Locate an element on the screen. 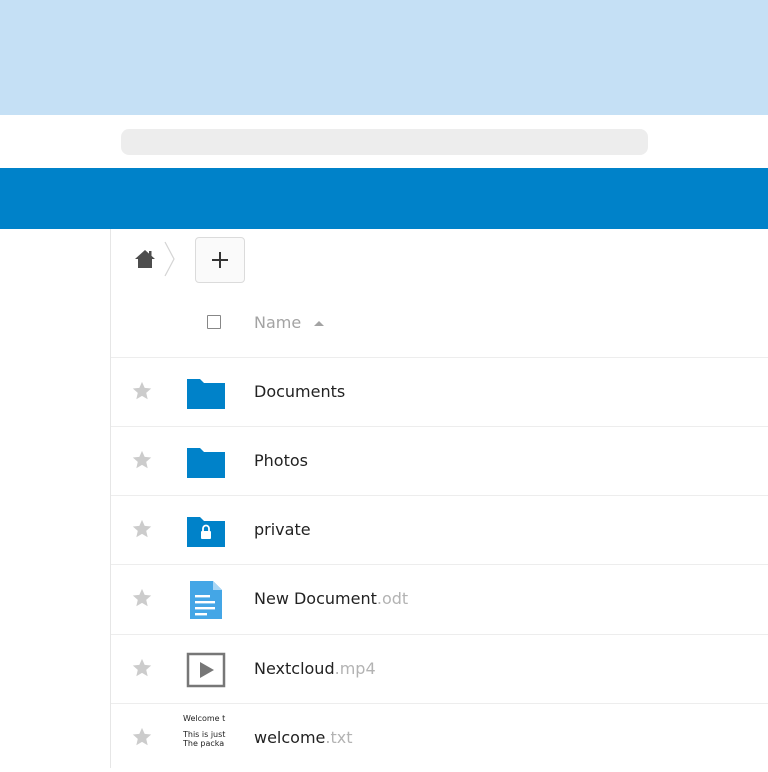 The image size is (768, 772). file-name: welcome.txt is located at coordinates (303, 737).